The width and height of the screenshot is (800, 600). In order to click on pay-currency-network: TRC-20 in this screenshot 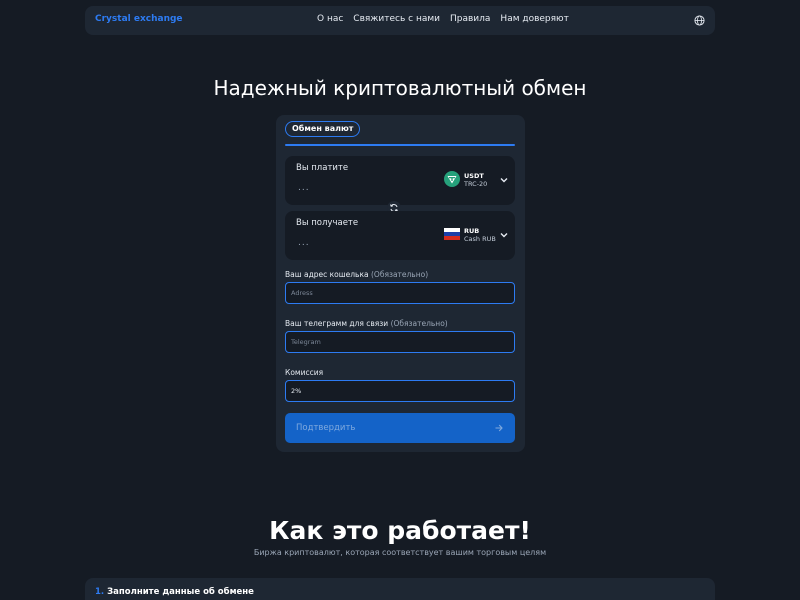, I will do `click(476, 184)`.